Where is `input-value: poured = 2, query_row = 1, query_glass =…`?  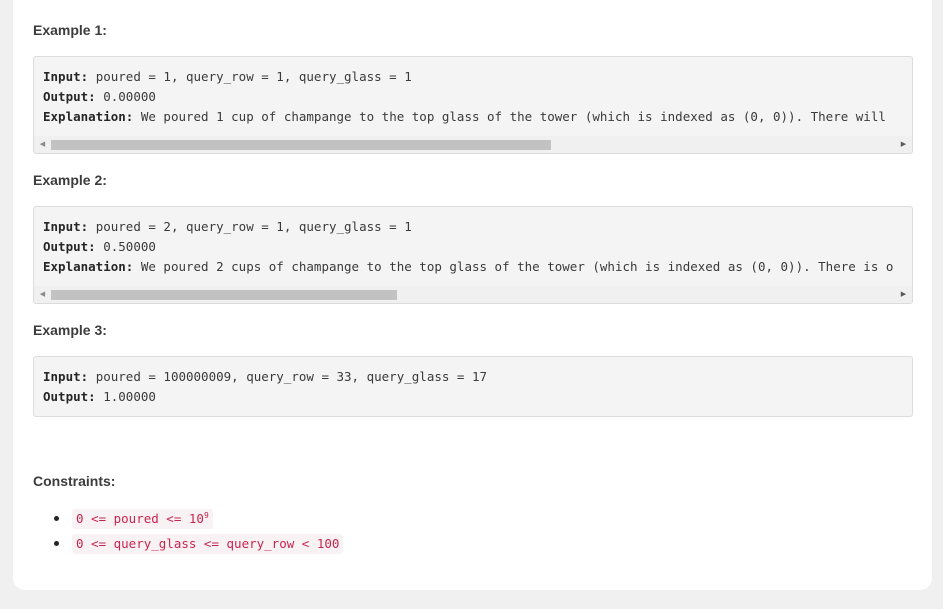 input-value: poured = 2, query_row = 1, query_glass =… is located at coordinates (253, 226).